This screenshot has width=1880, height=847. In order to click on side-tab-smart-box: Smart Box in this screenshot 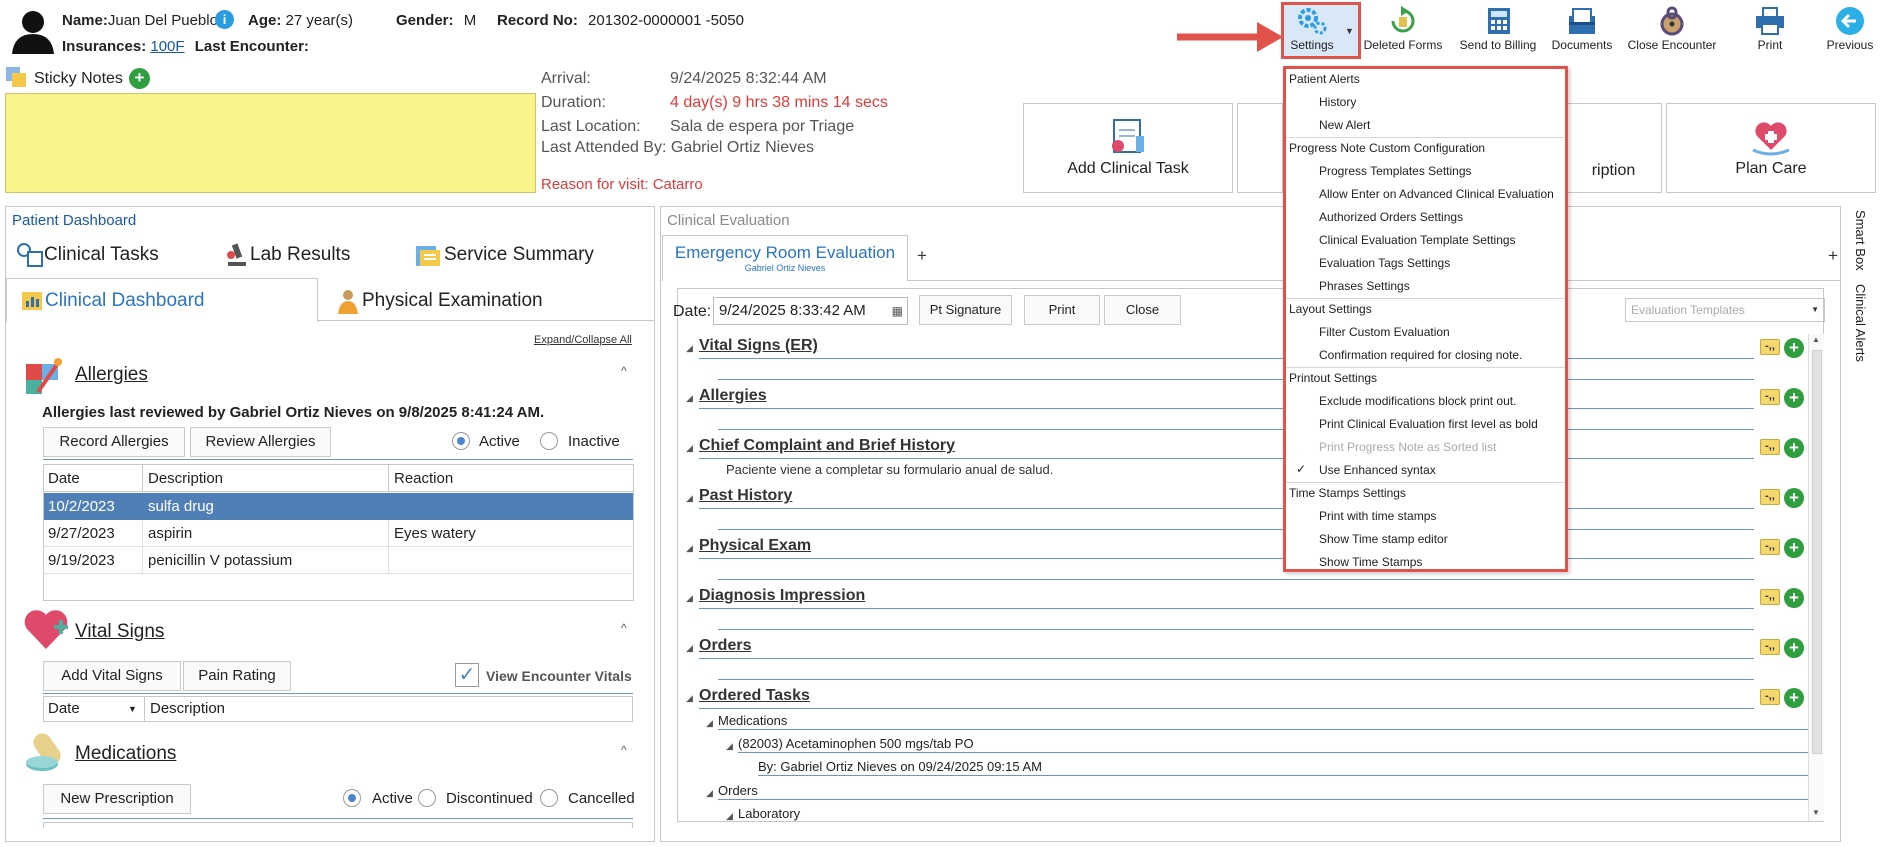, I will do `click(1860, 245)`.